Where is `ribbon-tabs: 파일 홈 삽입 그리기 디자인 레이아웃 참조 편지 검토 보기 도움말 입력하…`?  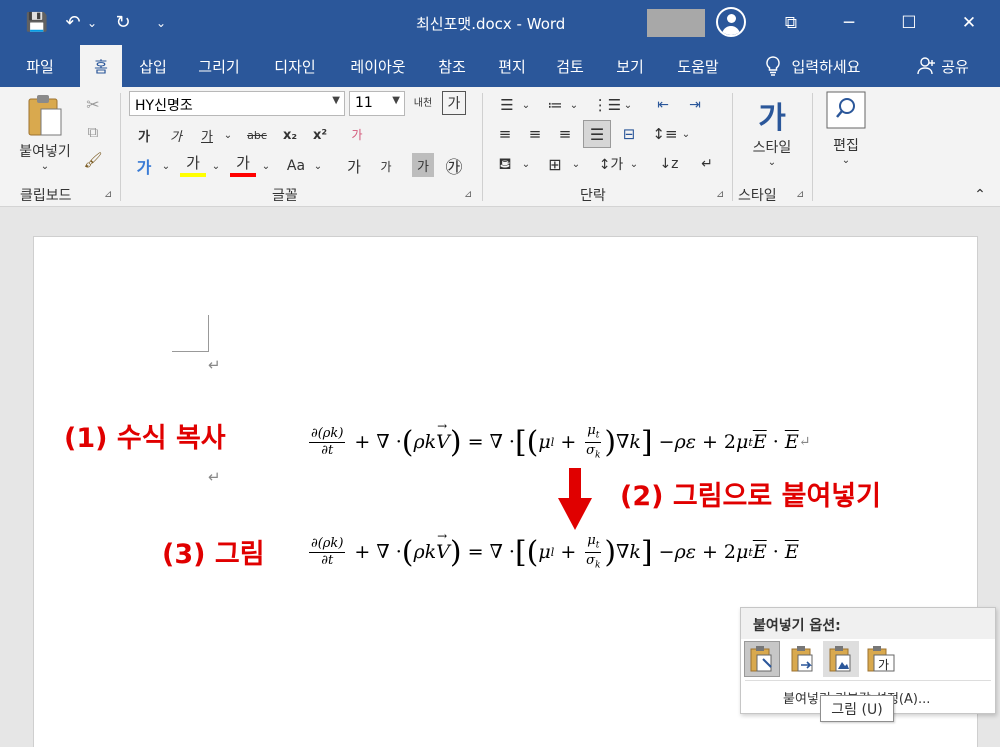
ribbon-tabs: 파일 홈 삽입 그리기 디자인 레이아웃 참조 편지 검토 보기 도움말 입력하… is located at coordinates (500, 66).